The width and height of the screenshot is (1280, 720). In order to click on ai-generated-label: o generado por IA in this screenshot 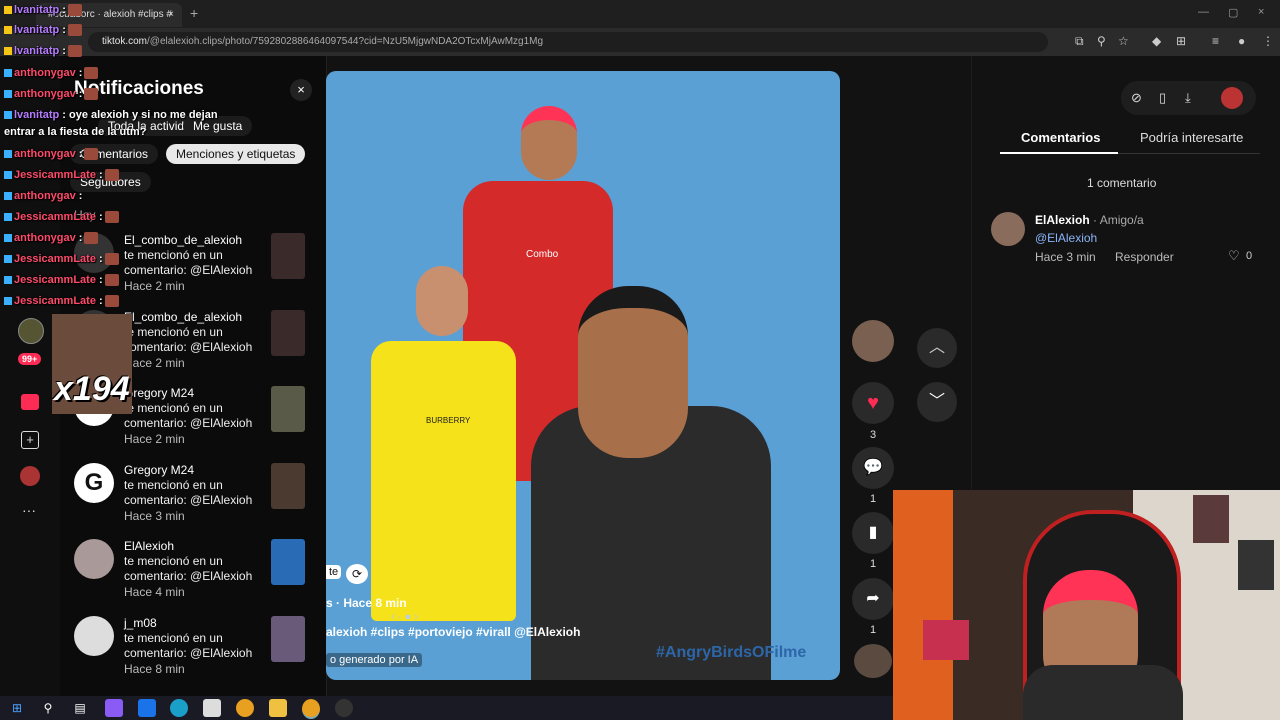, I will do `click(374, 660)`.